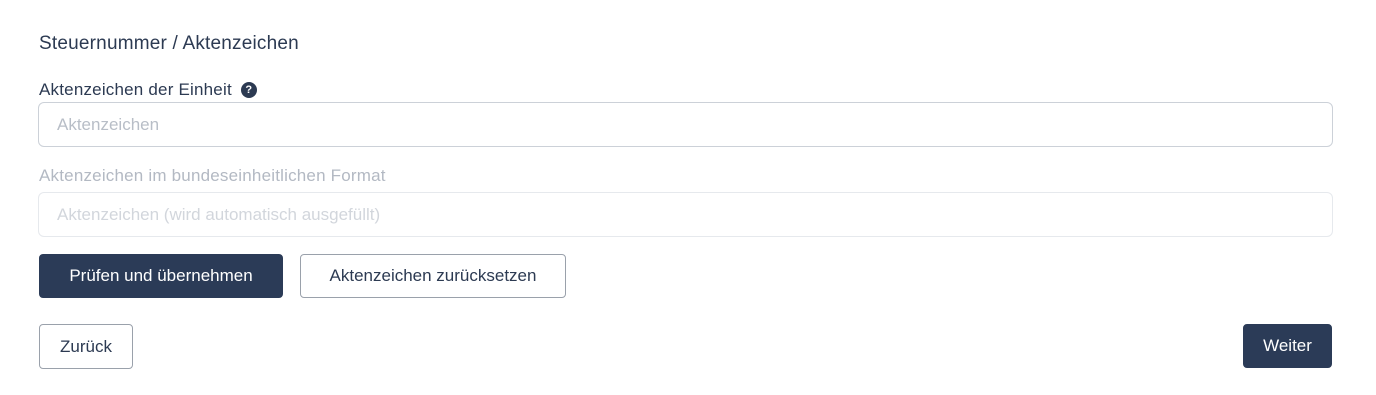 Image resolution: width=1376 pixels, height=395 pixels. I want to click on einheit-field-label: Aktenzeichen der Einheit ?, so click(148, 90).